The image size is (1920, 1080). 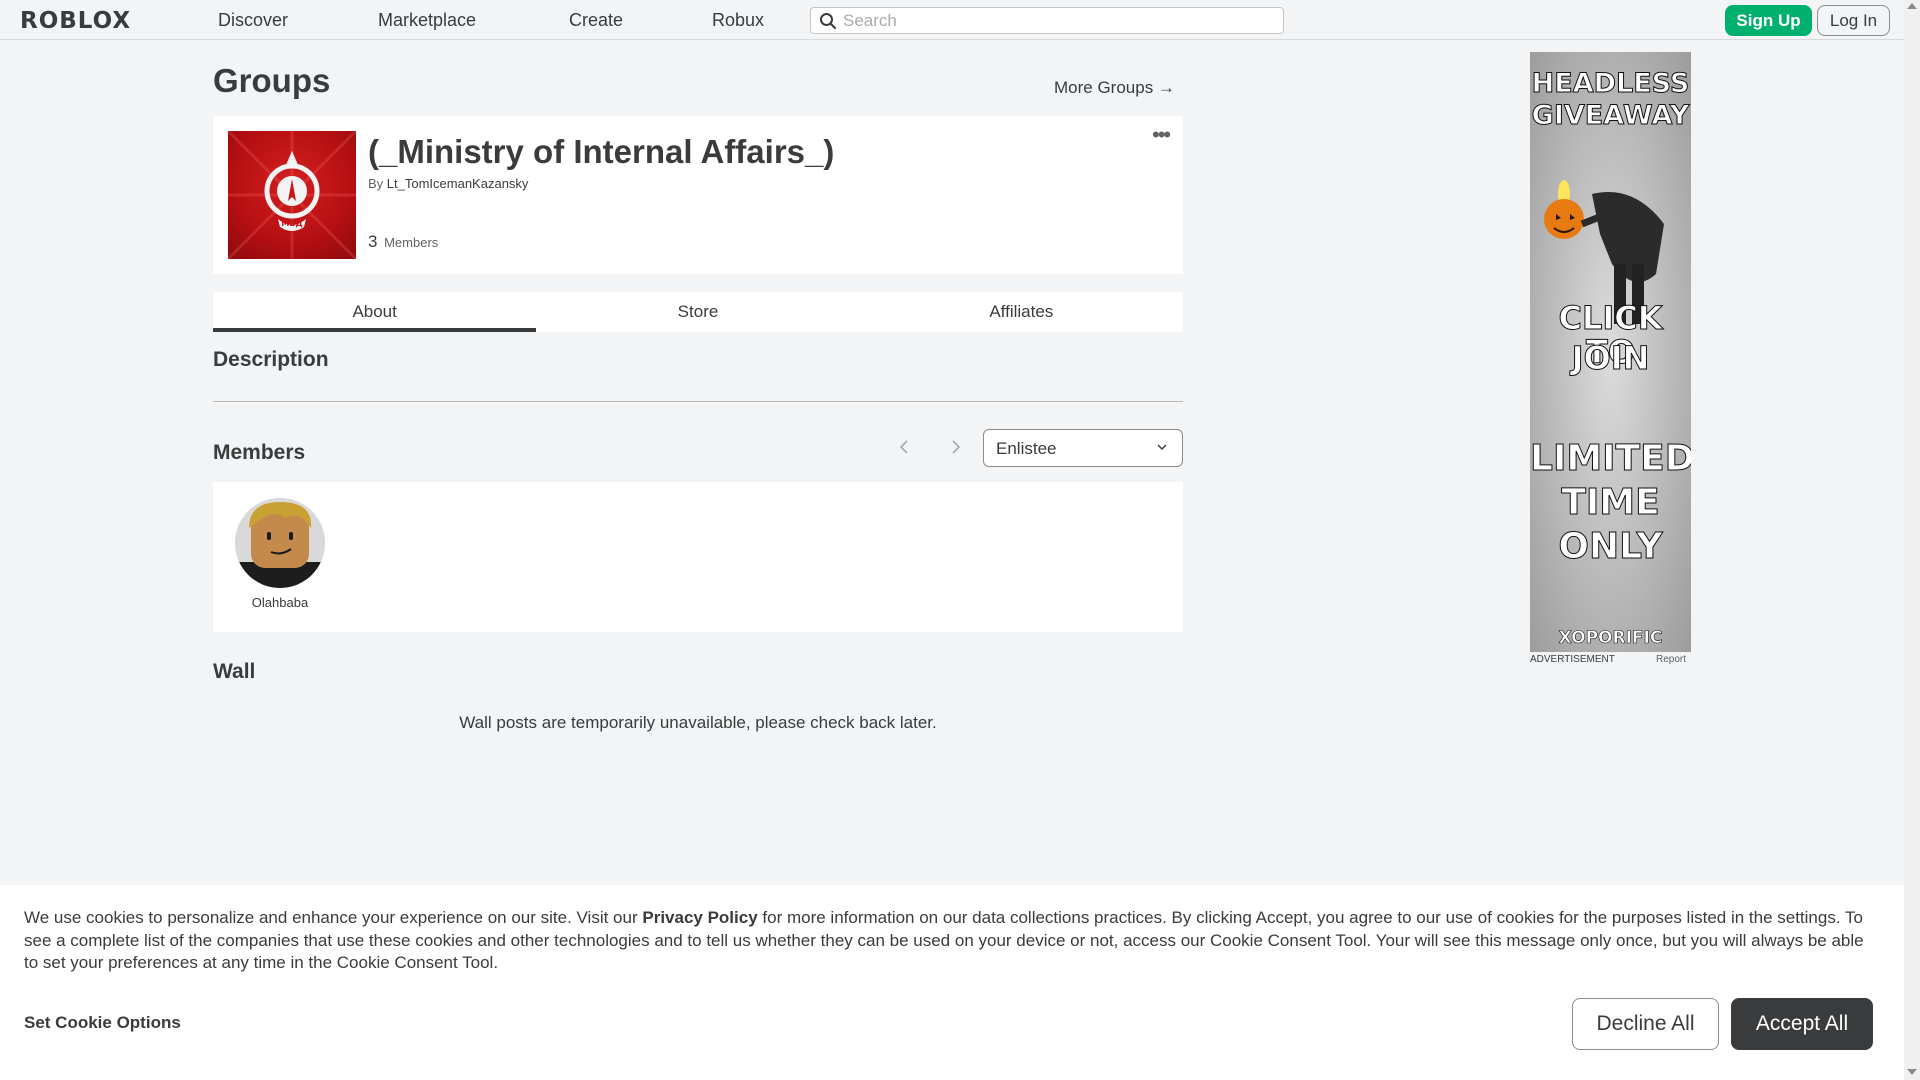 I want to click on rank-dropdown: Enlistee, so click(x=1083, y=448).